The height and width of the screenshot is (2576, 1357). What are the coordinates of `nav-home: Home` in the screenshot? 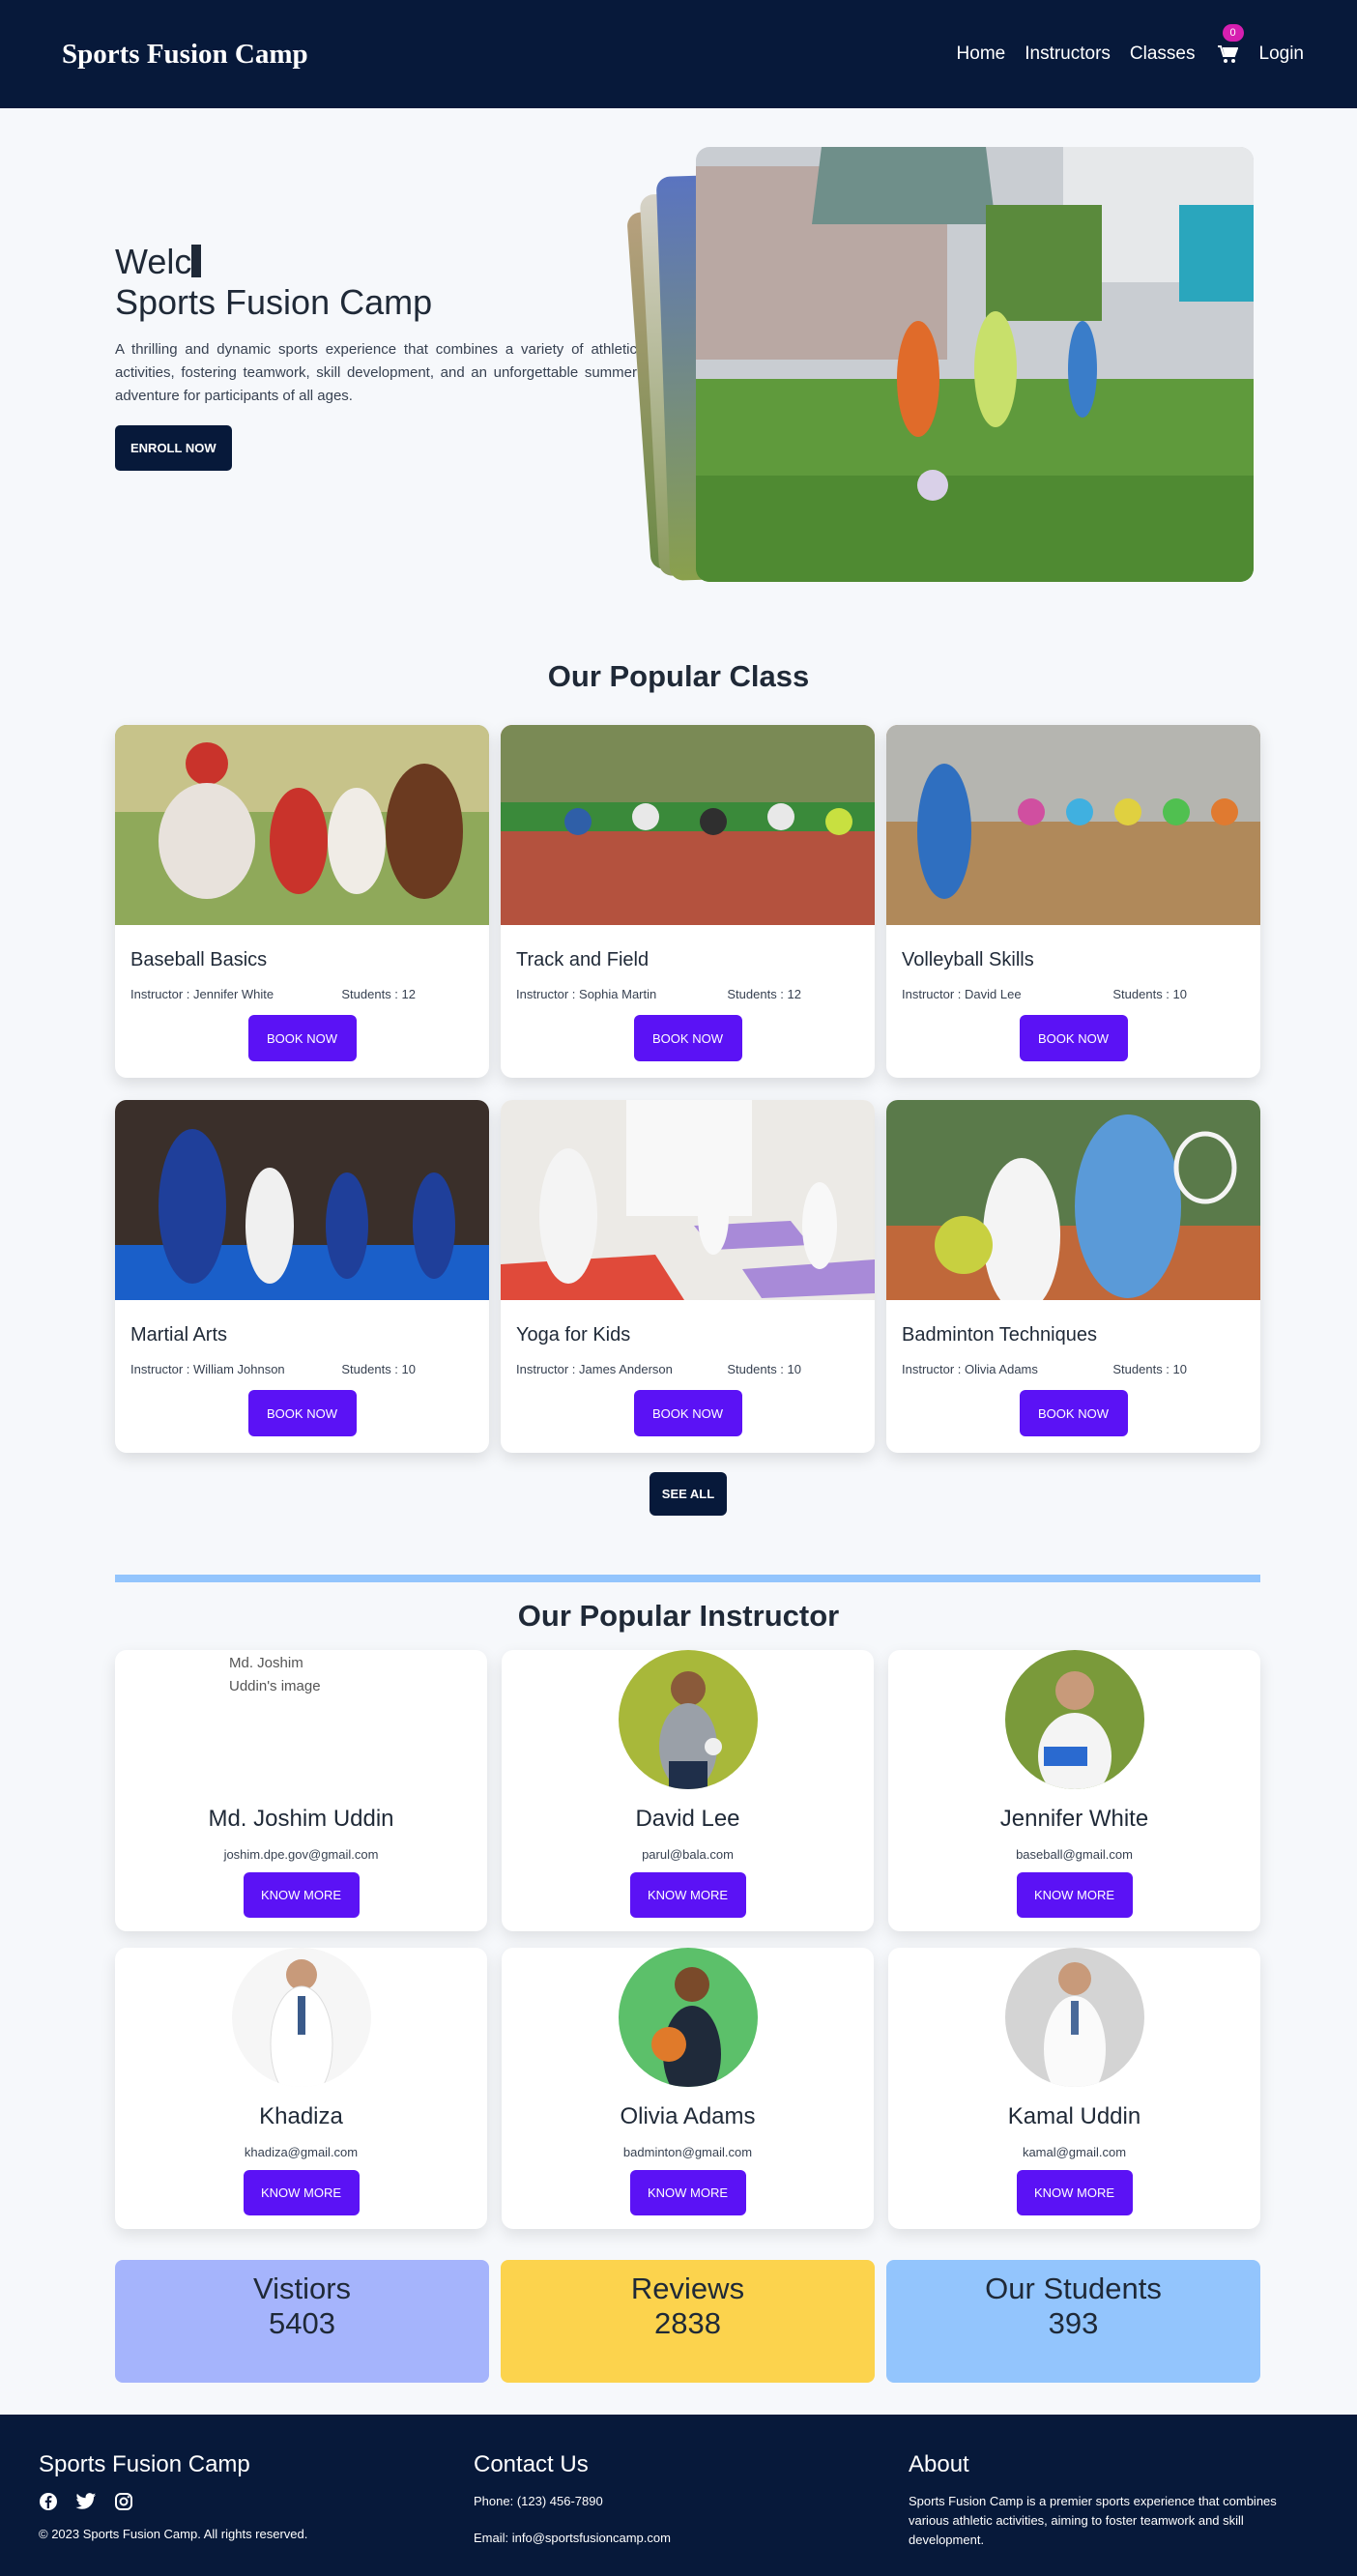 It's located at (981, 54).